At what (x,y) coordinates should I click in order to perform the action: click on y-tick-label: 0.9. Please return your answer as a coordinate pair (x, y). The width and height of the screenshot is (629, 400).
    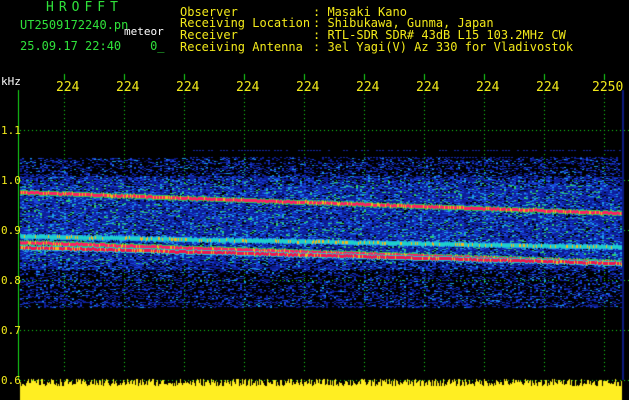
    Looking at the image, I should click on (11, 230).